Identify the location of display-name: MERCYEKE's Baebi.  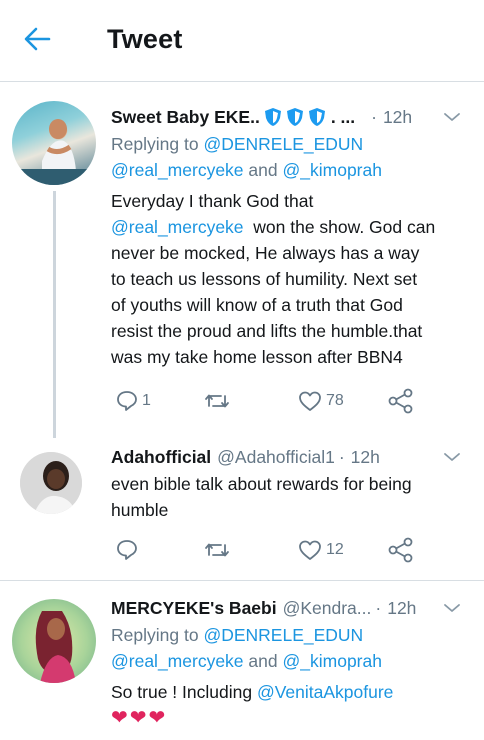
(194, 608).